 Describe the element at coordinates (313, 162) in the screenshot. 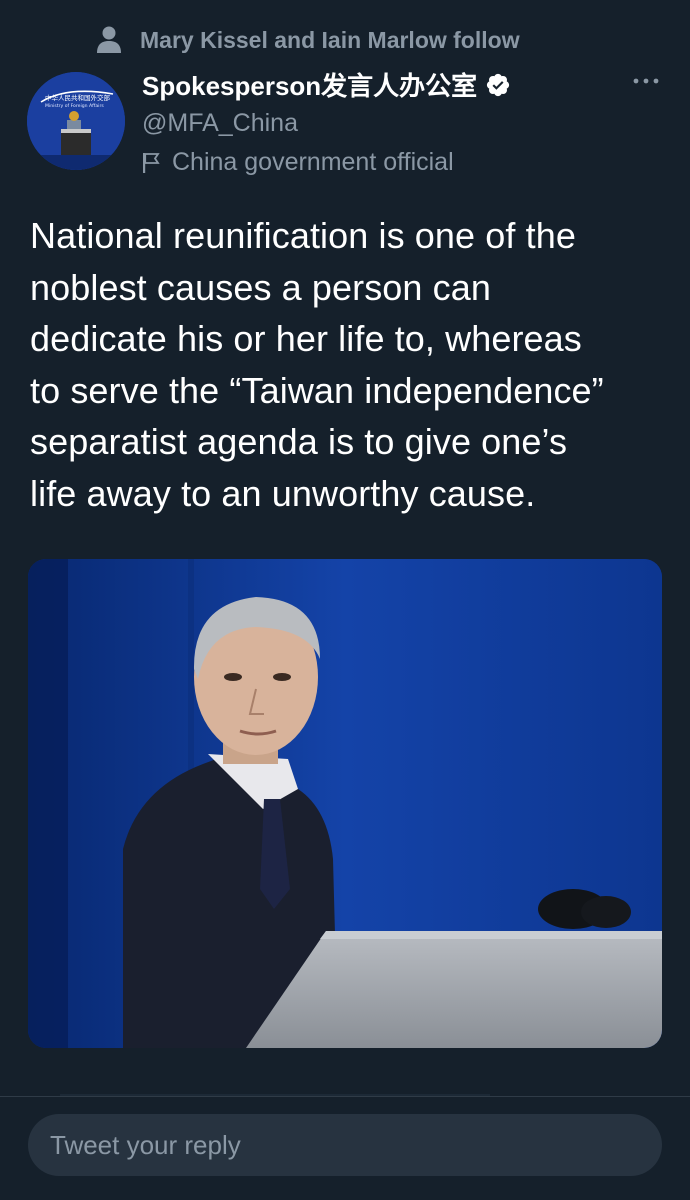

I see `account-label-text: China government official` at that location.